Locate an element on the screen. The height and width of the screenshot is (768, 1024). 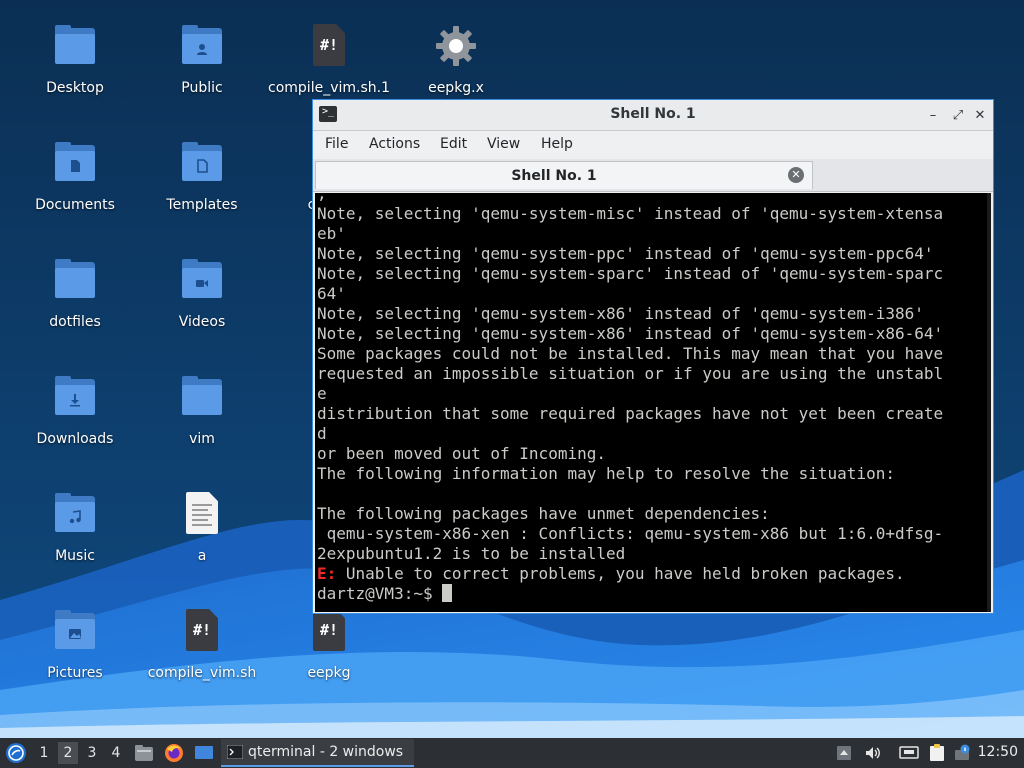
tab-close-icon: ✕ is located at coordinates (796, 175).